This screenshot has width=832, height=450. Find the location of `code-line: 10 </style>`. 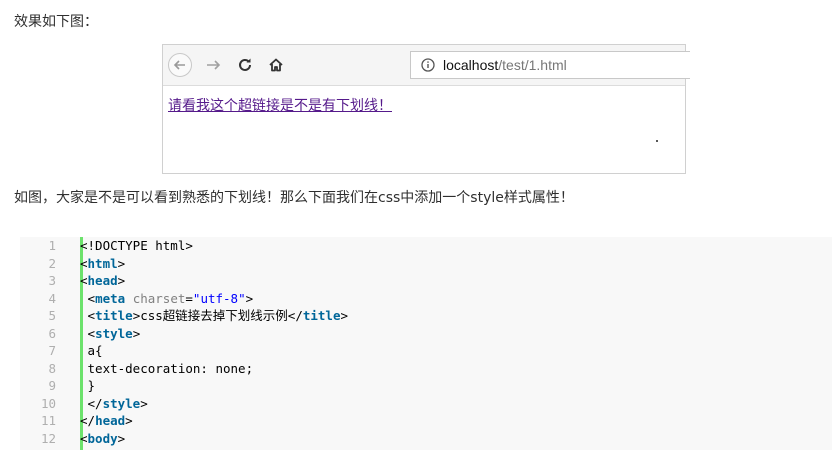

code-line: 10 </style> is located at coordinates (426, 404).